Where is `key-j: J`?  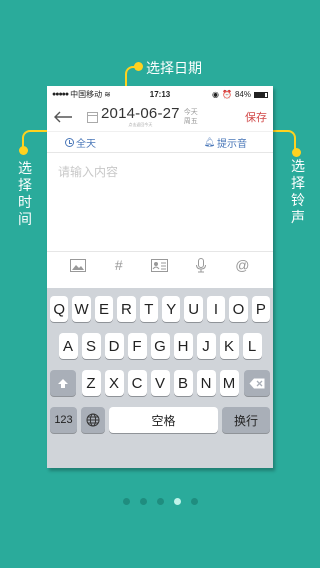 key-j: J is located at coordinates (206, 346).